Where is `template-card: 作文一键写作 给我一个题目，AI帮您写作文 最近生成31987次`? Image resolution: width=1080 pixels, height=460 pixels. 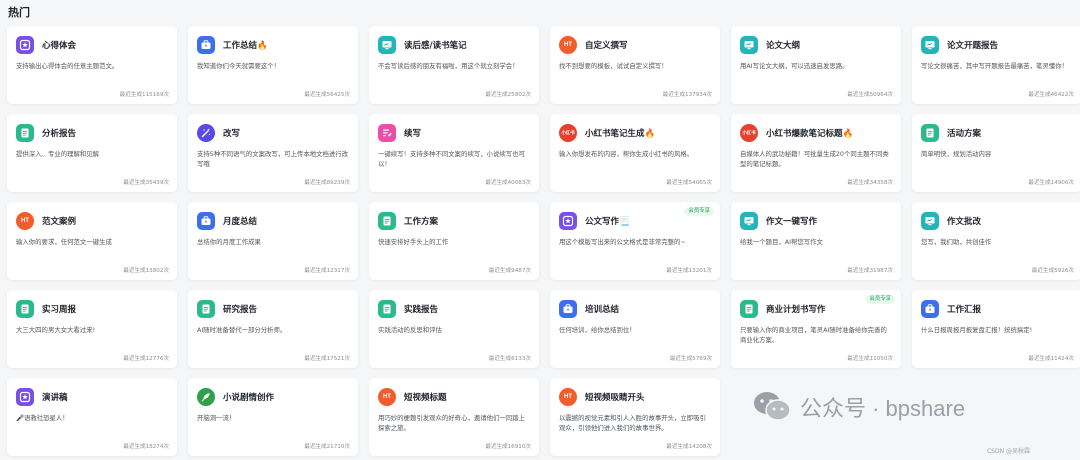
template-card: 作文一键写作 给我一个题目，AI帮您写作文 最近生成31987次 is located at coordinates (816, 241).